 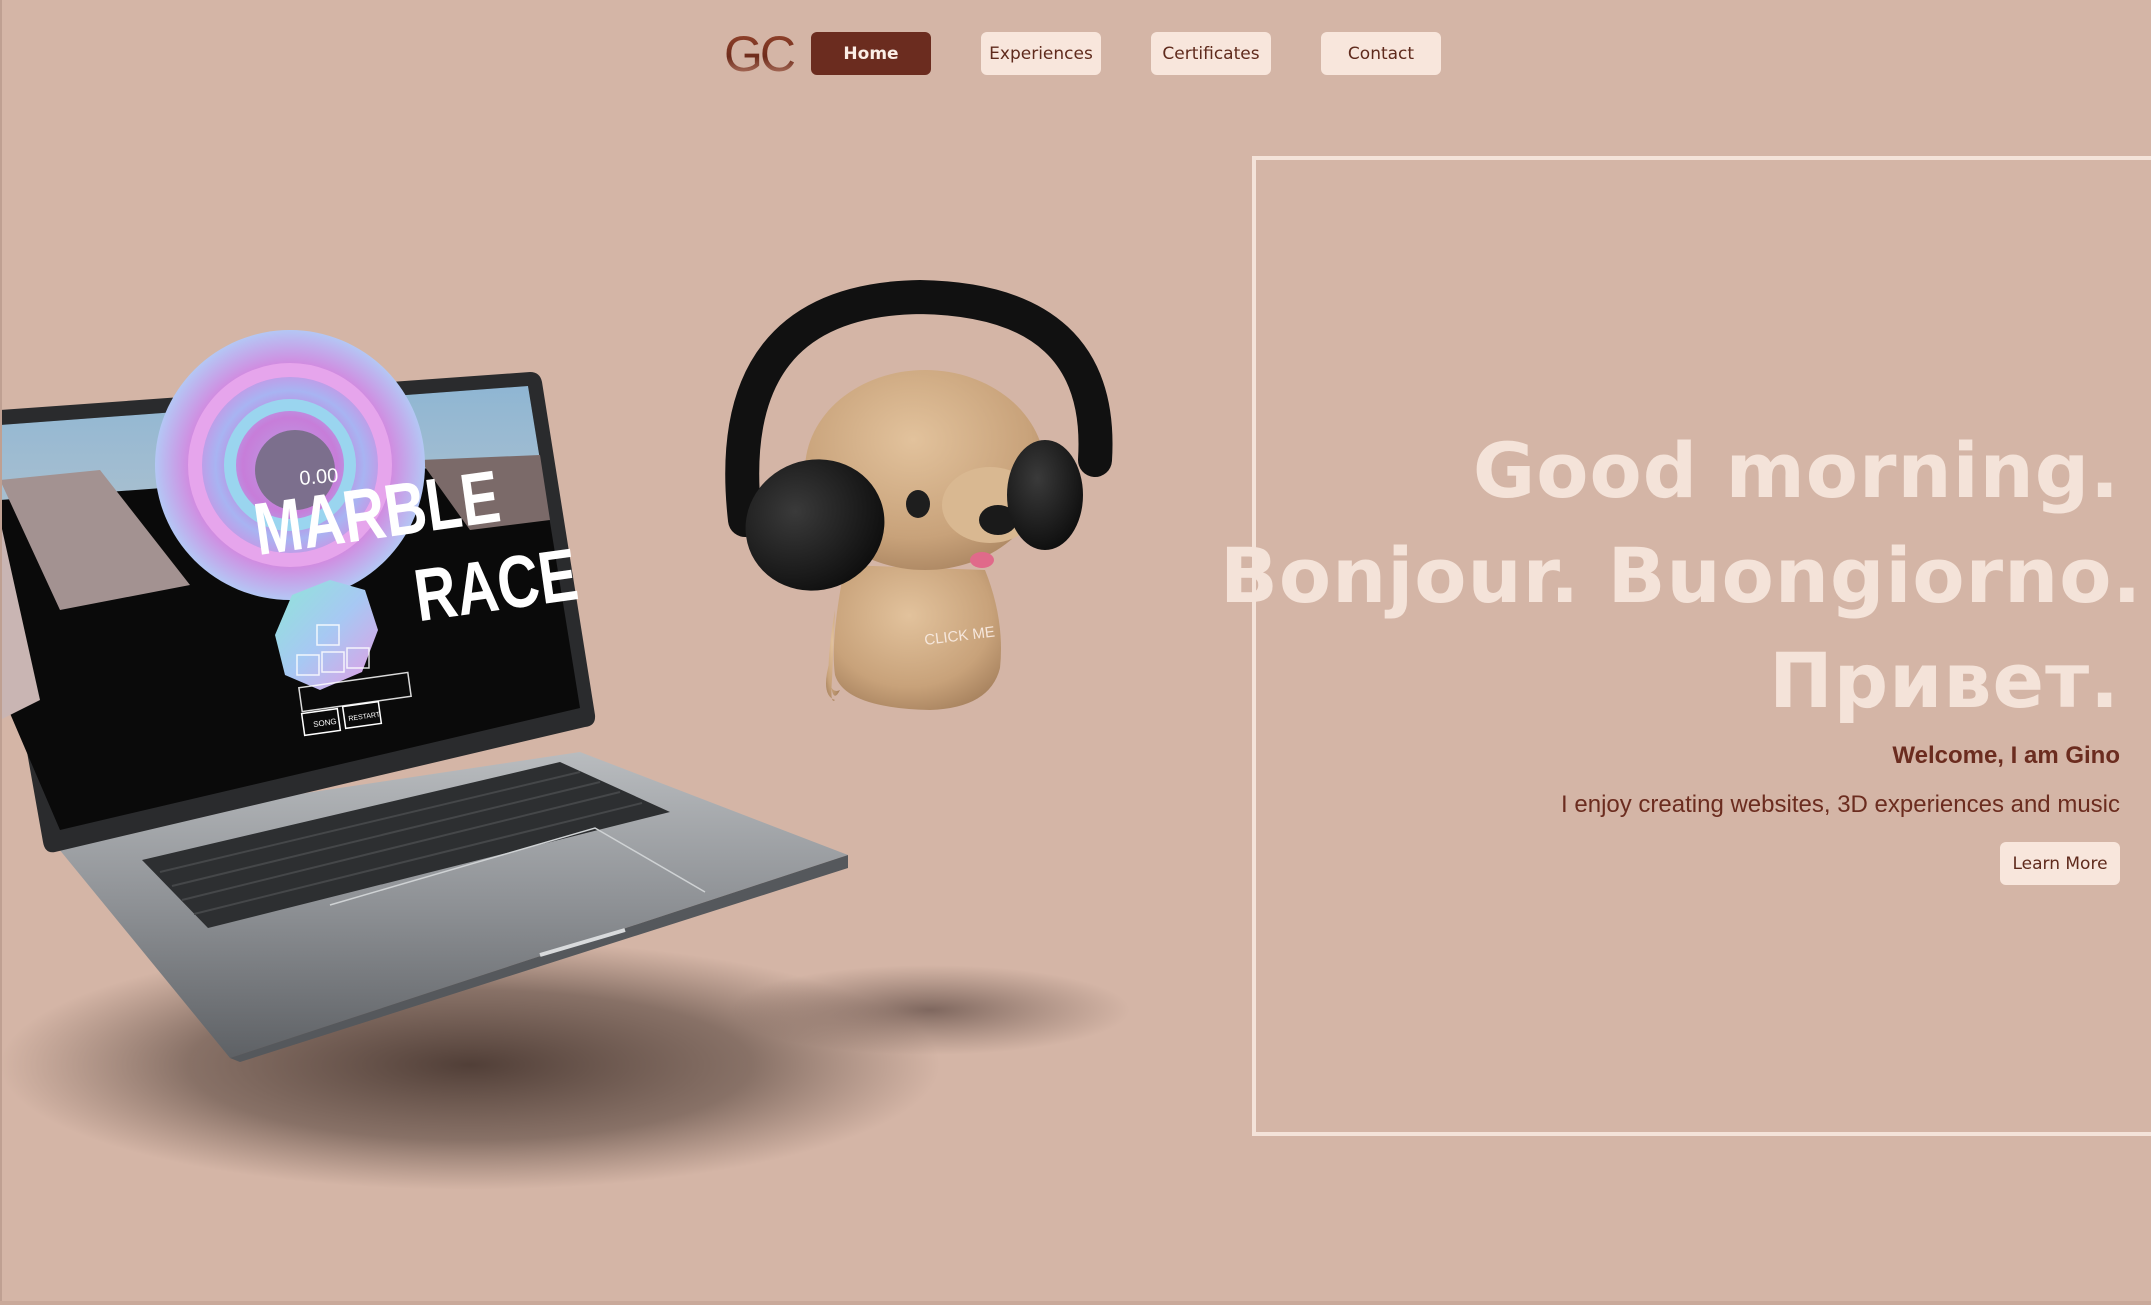 I want to click on learn-more-button: Learn More, so click(x=2060, y=863).